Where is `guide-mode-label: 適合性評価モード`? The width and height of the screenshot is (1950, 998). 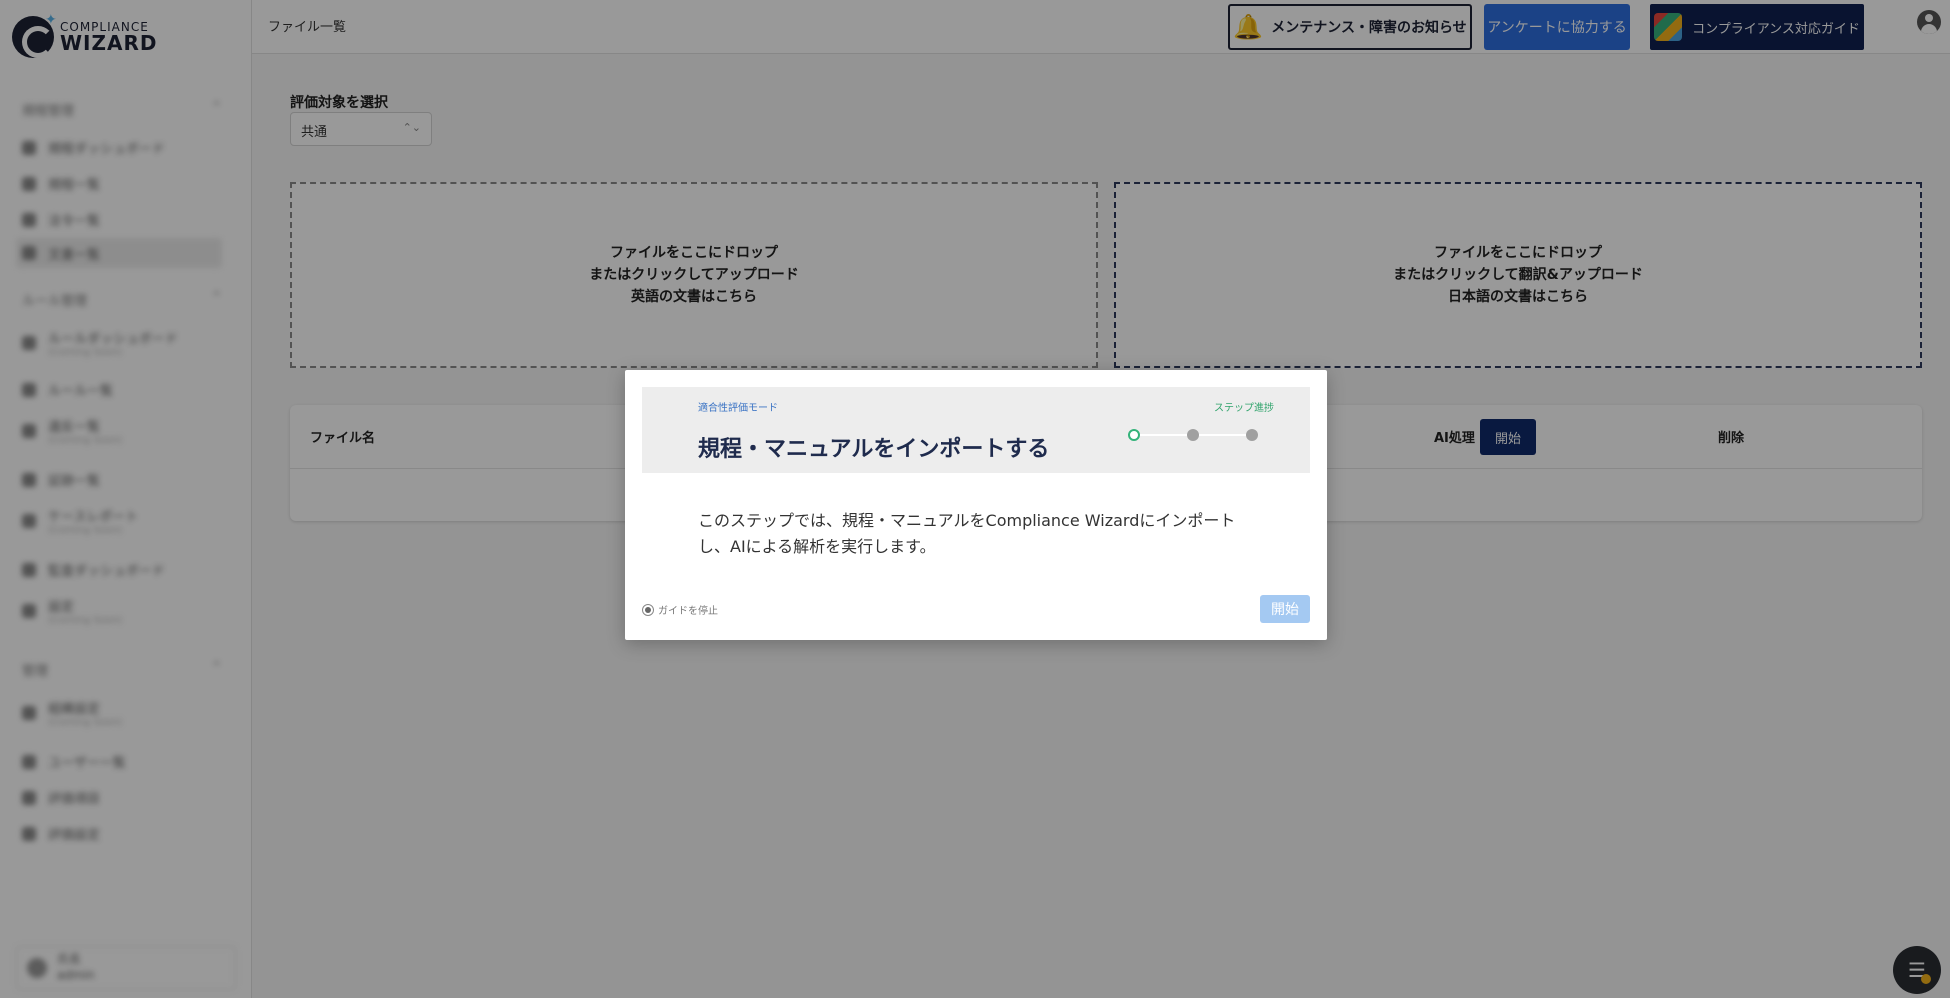
guide-mode-label: 適合性評価モード is located at coordinates (738, 408).